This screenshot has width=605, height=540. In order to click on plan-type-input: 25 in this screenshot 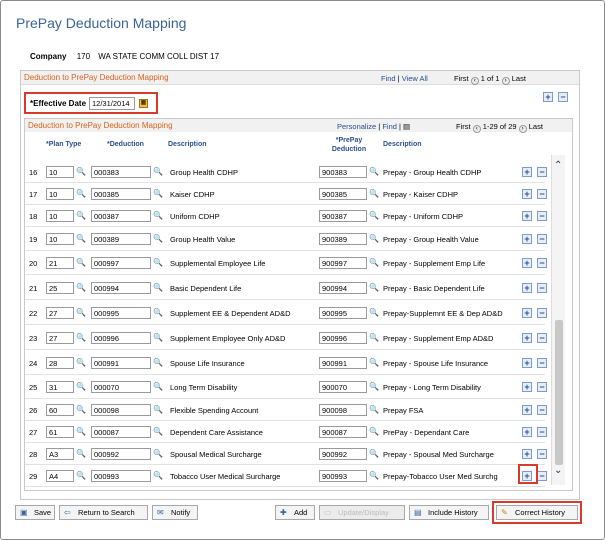, I will do `click(60, 288)`.